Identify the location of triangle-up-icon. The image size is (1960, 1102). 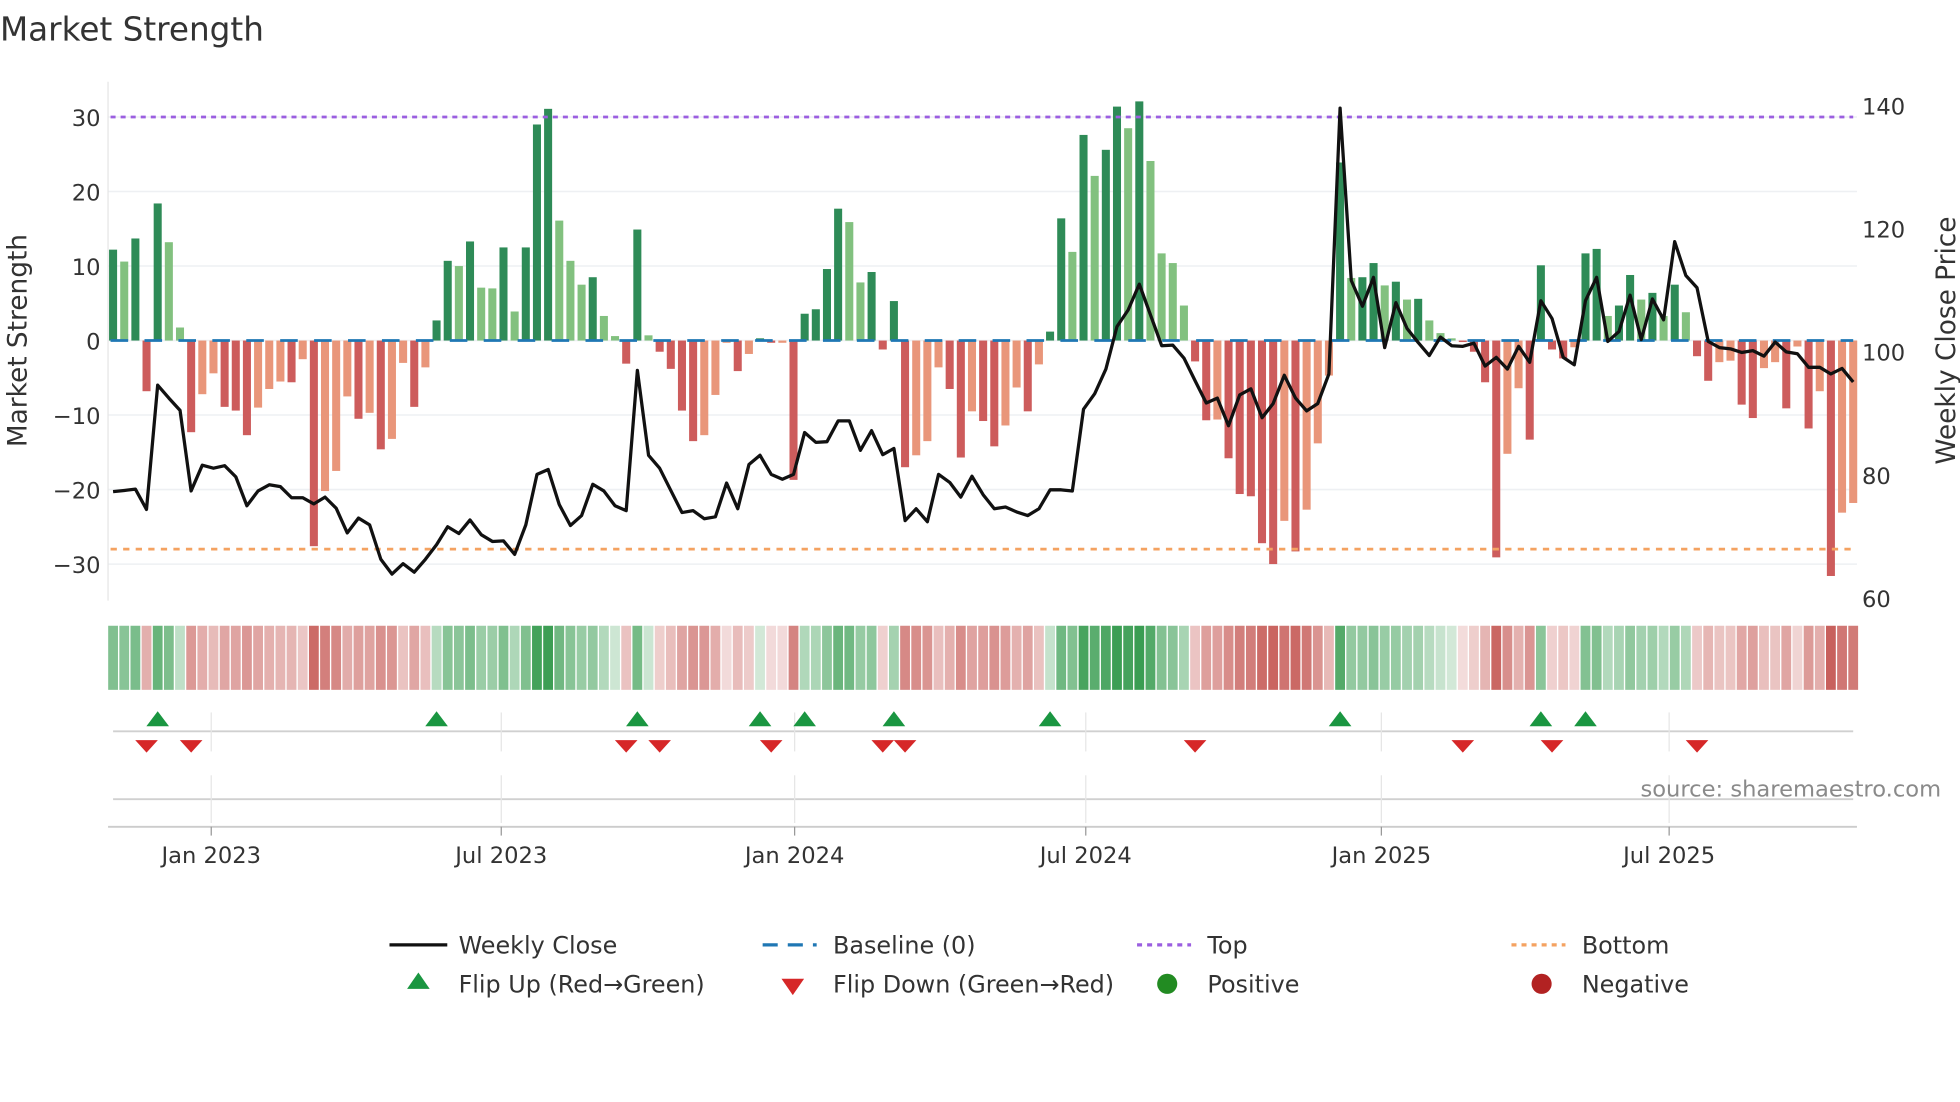
(418, 980).